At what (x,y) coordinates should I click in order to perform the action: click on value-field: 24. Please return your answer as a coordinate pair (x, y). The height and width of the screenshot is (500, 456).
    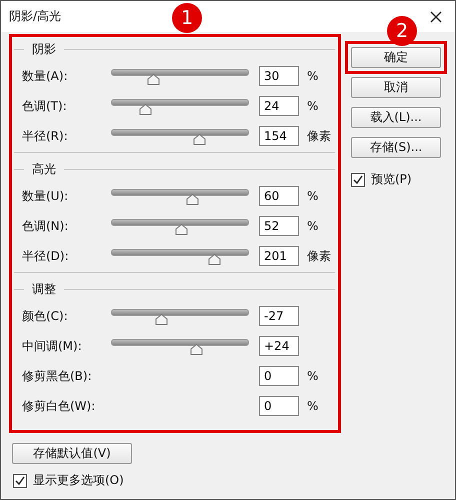
    Looking at the image, I should click on (279, 106).